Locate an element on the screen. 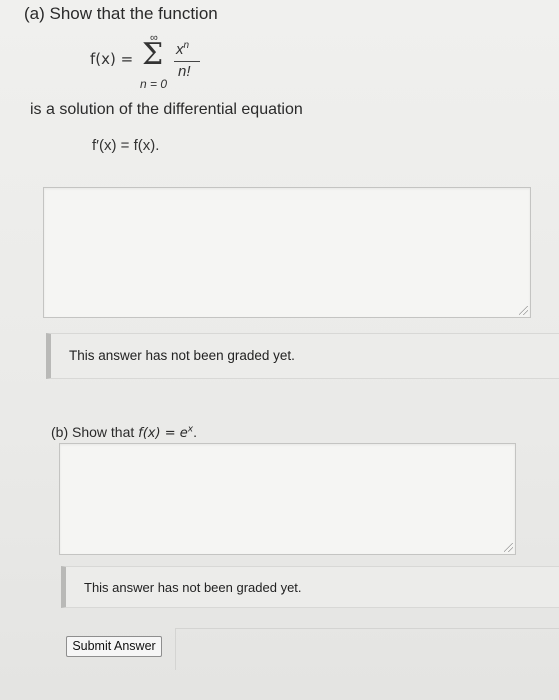 Image resolution: width=559 pixels, height=700 pixels. part-b-heading-suffix: . is located at coordinates (195, 432).